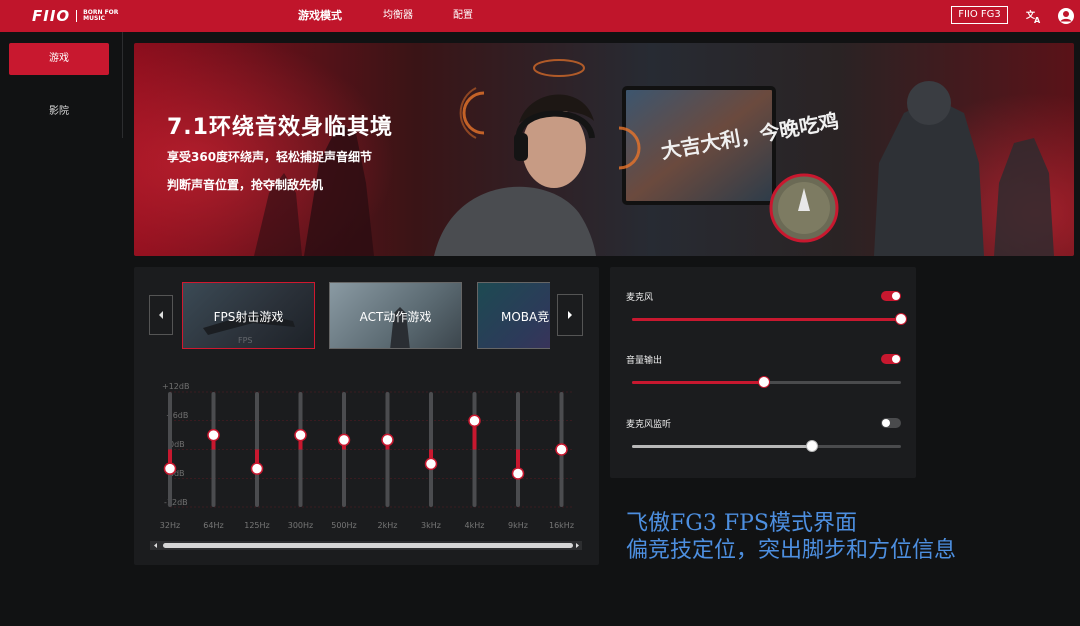  I want to click on eq-freq-label: 9kHz, so click(518, 525).